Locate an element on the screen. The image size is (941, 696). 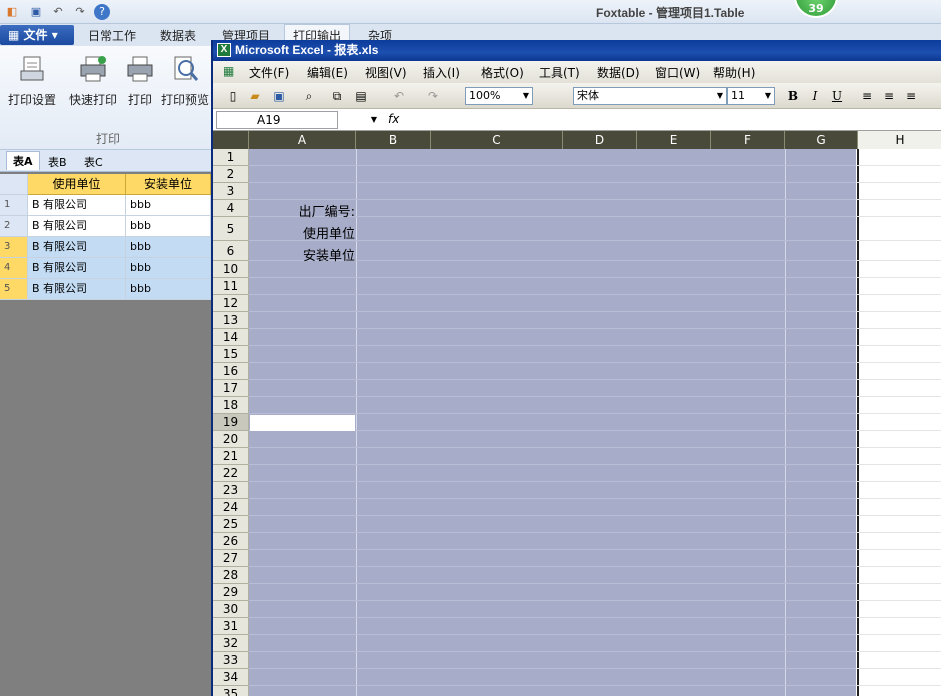
row-header: 10 is located at coordinates (231, 269).